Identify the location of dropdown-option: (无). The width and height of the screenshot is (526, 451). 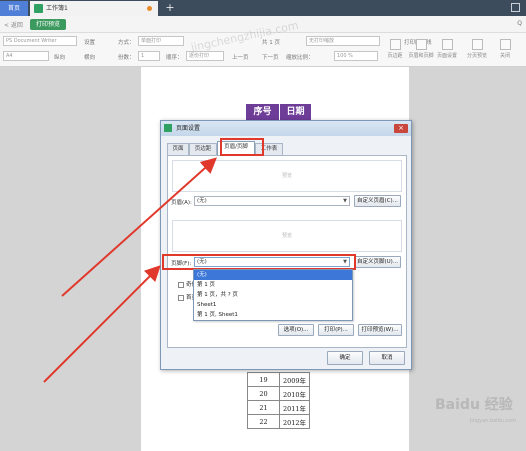
(273, 275).